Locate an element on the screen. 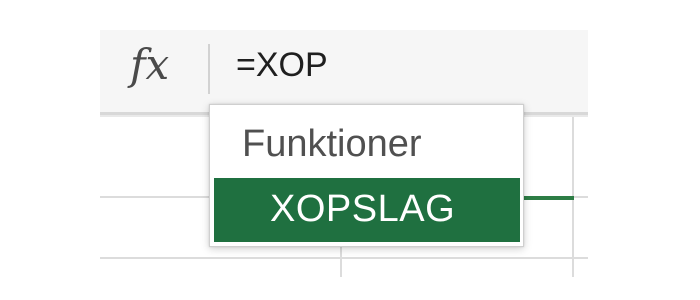 The image size is (700, 300). autocomplete-item-xopslag: XOPSLAG is located at coordinates (367, 210).